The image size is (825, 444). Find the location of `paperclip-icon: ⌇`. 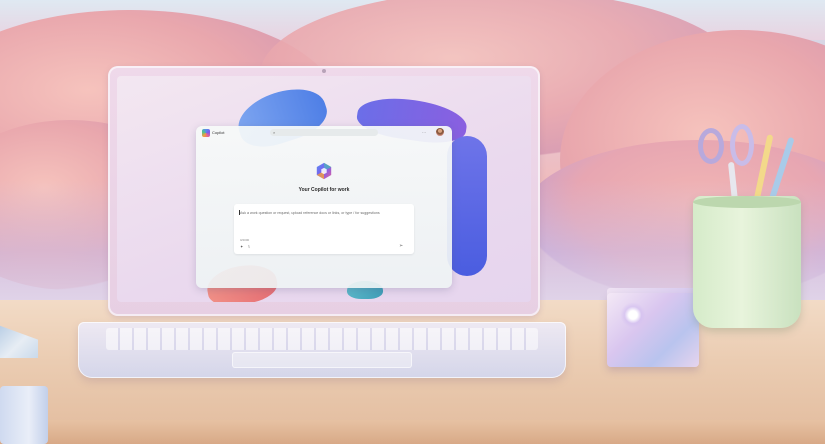

paperclip-icon: ⌇ is located at coordinates (249, 246).